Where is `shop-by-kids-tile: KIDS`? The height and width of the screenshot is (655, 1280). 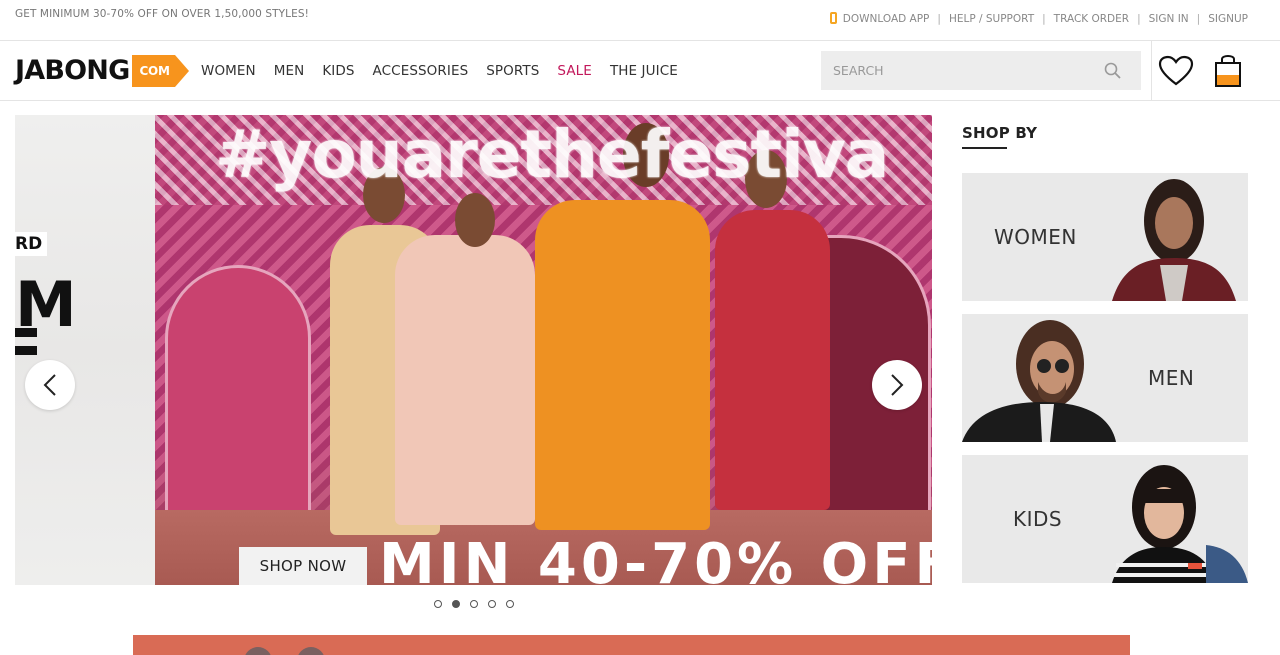
shop-by-kids-tile: KIDS is located at coordinates (1105, 519).